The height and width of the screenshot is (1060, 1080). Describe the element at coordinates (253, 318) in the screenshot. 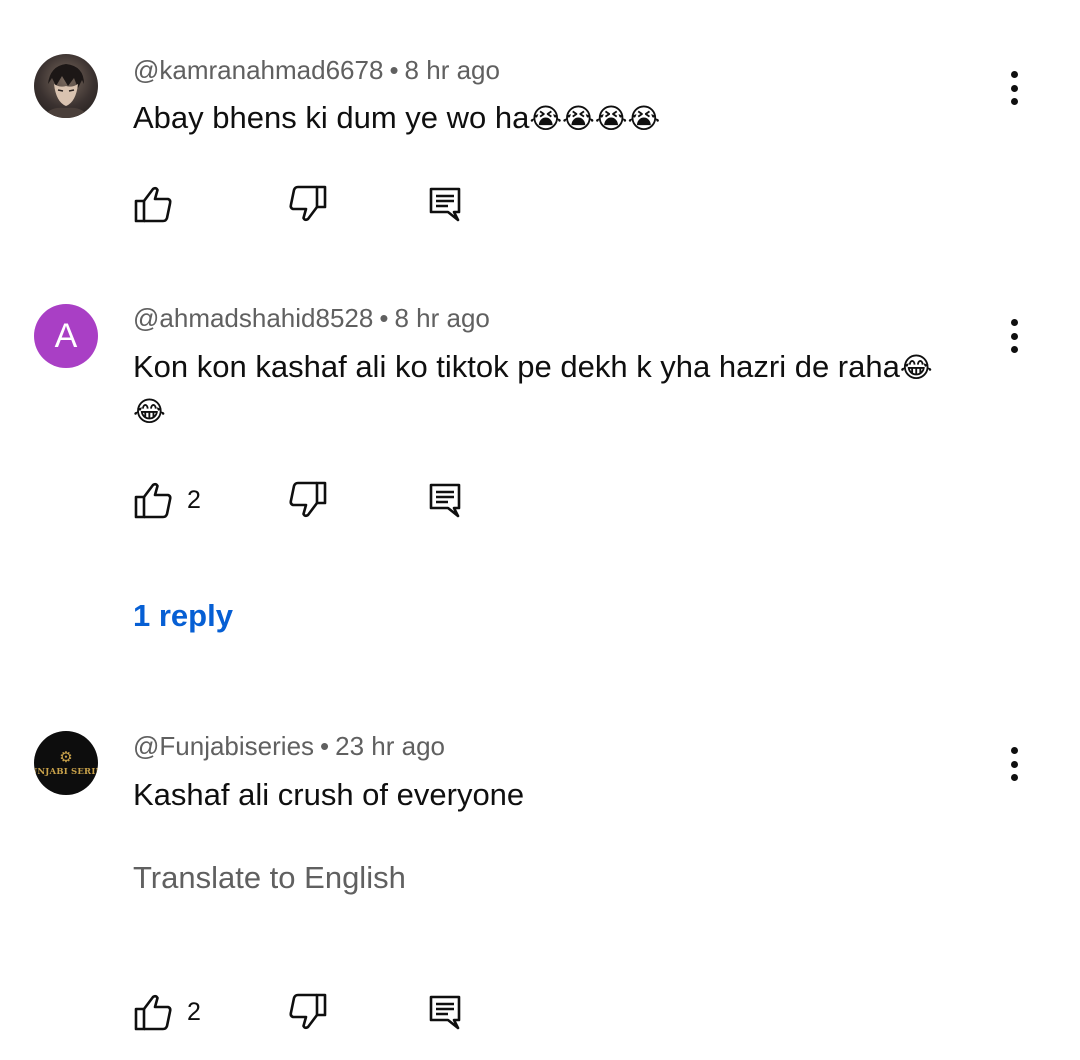

I see `author-handle: @ahmadshahid8528` at that location.